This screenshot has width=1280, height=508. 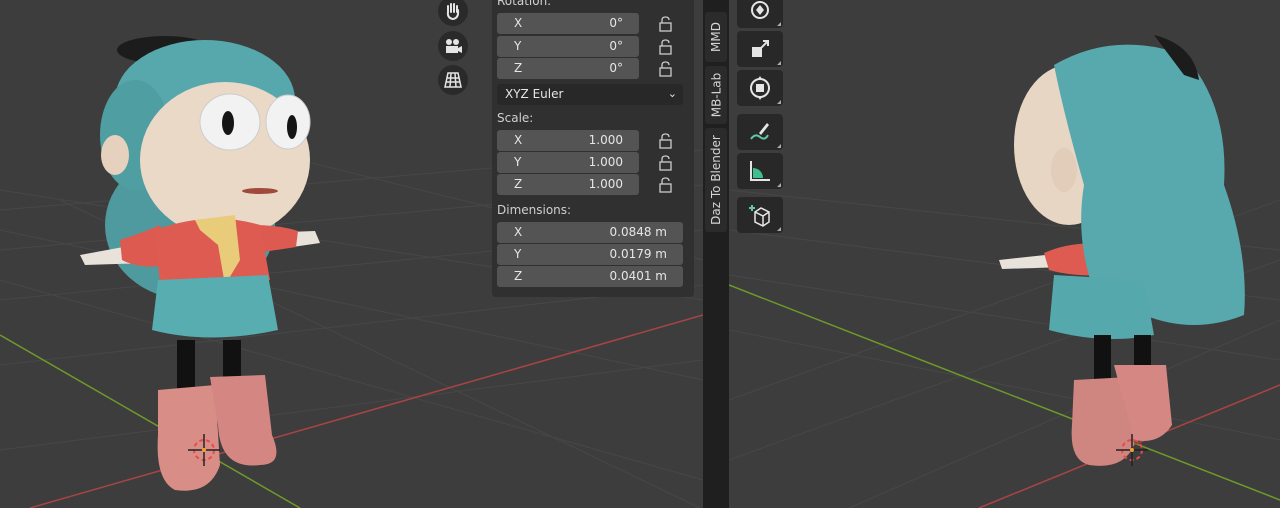 I want to click on dimensions-y-field: Y 0.0179 m, so click(x=590, y=254).